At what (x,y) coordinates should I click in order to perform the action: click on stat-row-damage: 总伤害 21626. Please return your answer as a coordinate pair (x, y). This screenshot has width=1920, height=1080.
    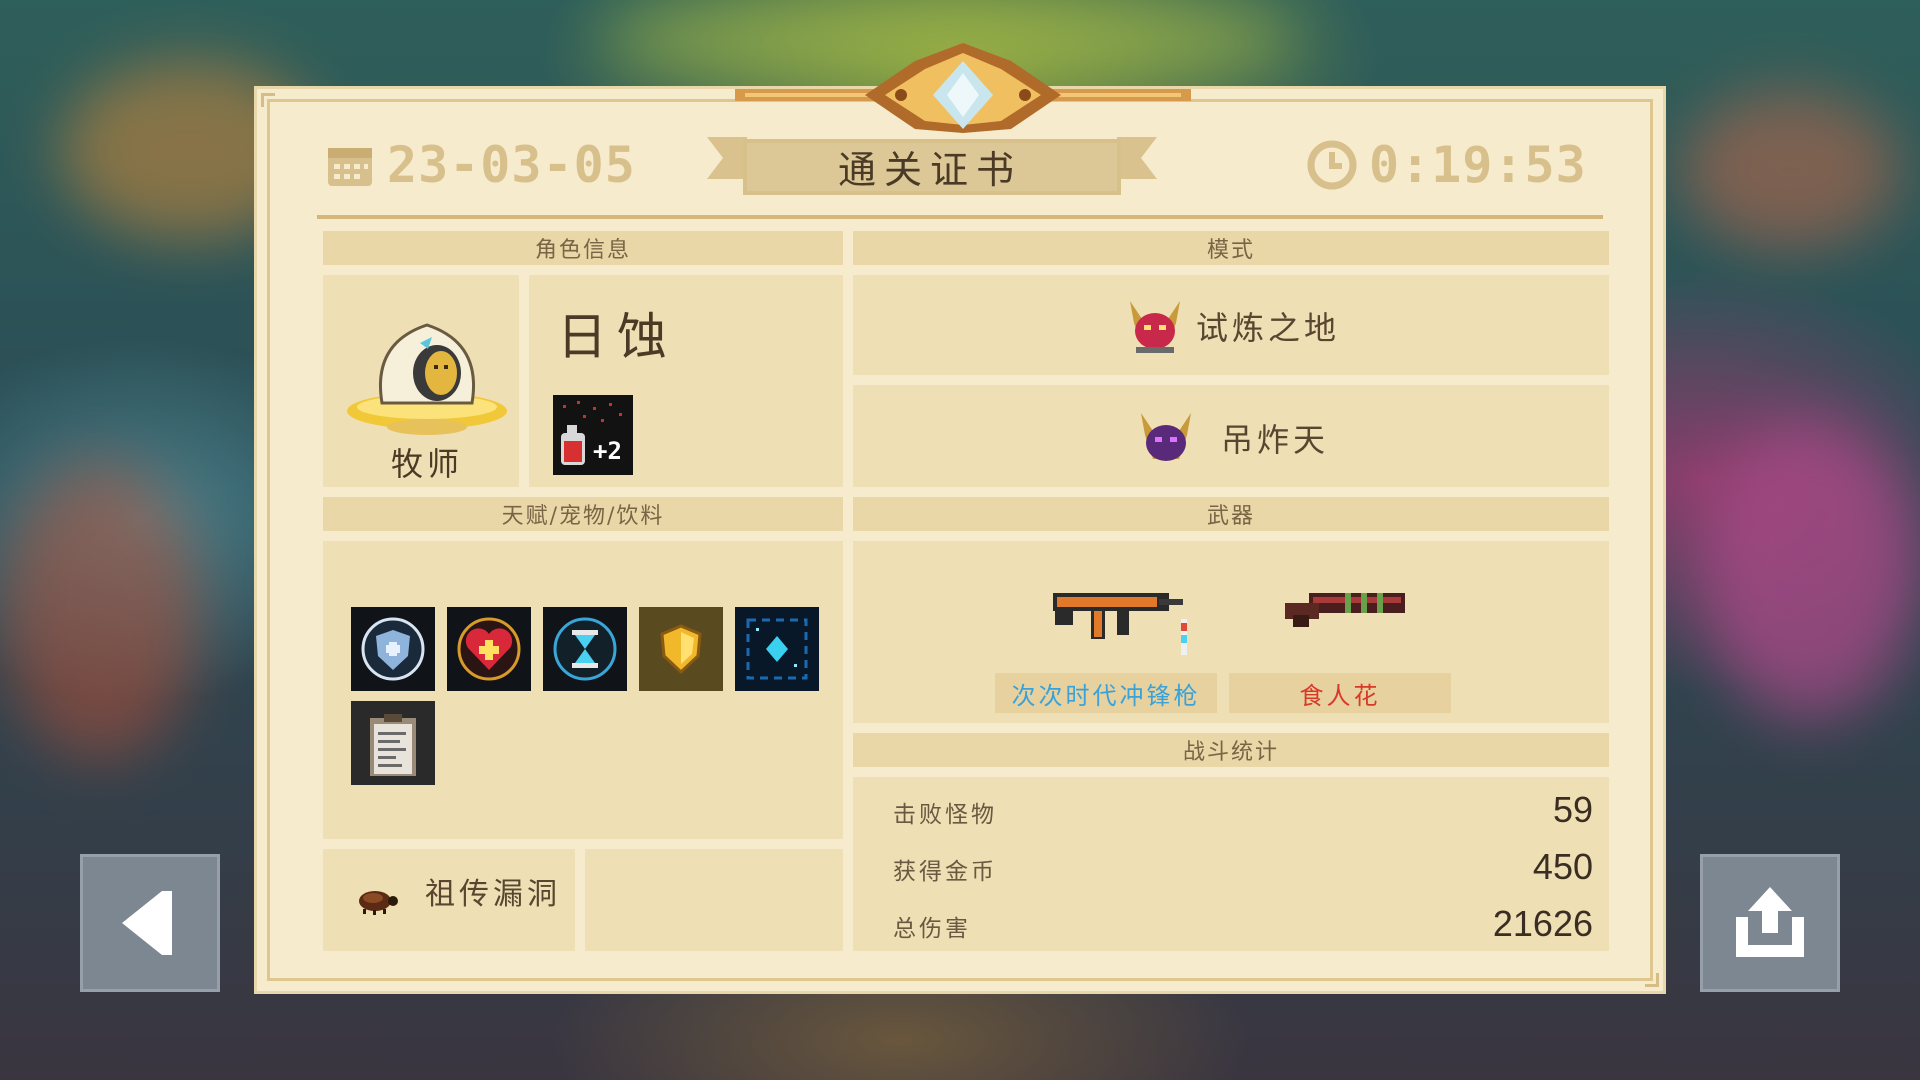
    Looking at the image, I should click on (1251, 924).